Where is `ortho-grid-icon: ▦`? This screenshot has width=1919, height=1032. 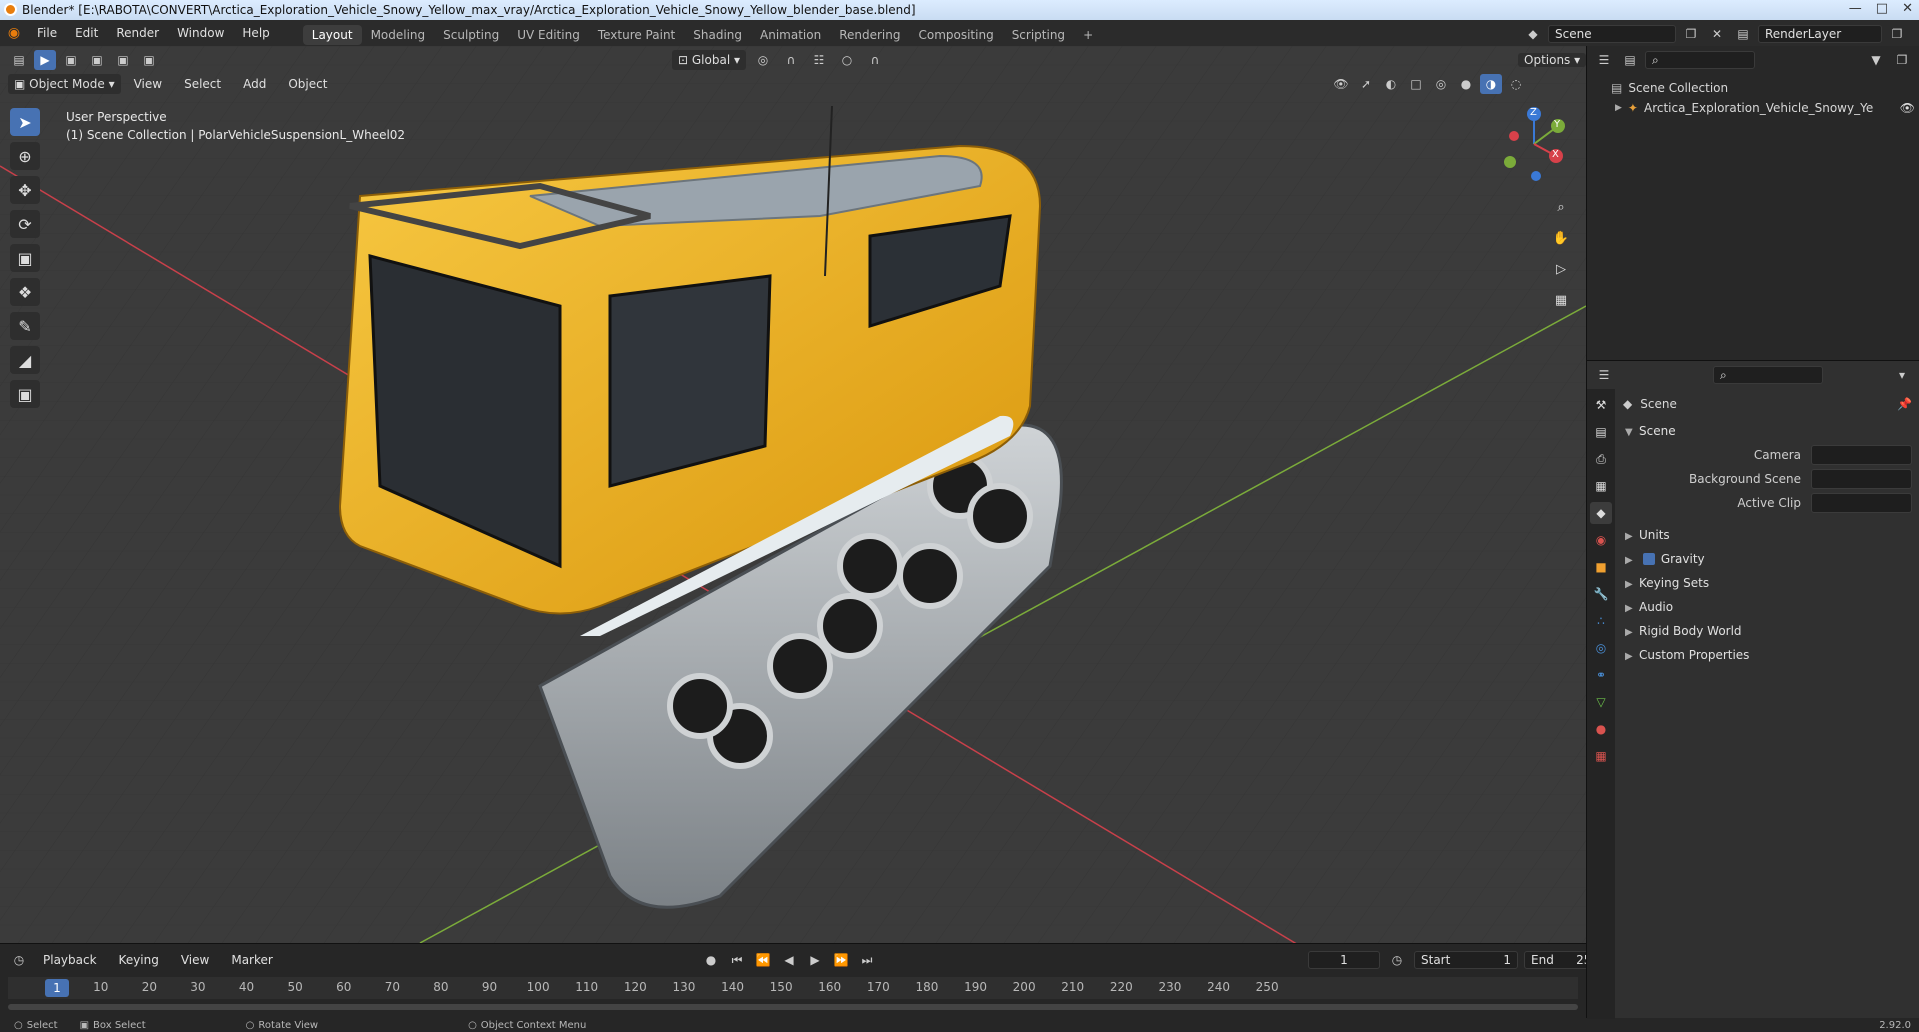
ortho-grid-icon: ▦ is located at coordinates (1561, 300).